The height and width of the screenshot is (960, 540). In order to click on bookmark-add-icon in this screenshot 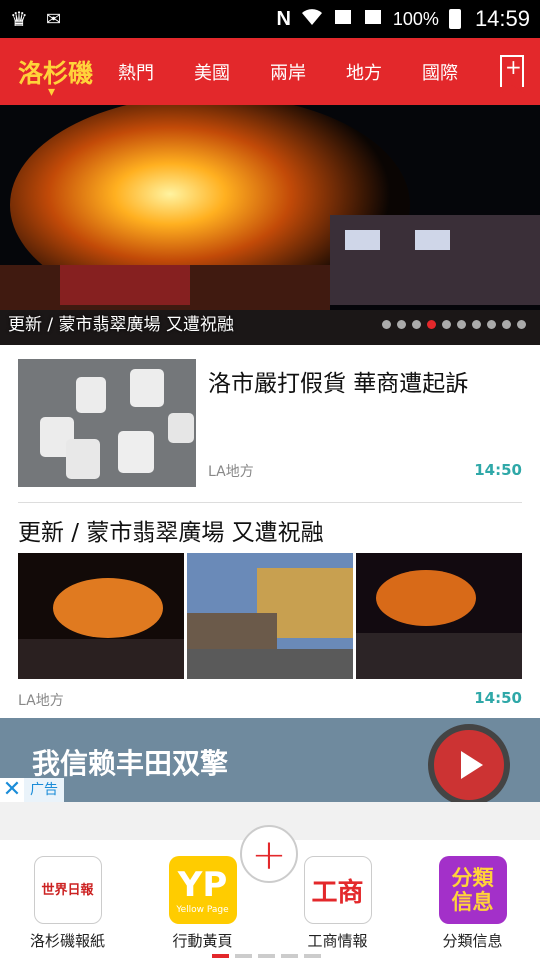, I will do `click(512, 74)`.